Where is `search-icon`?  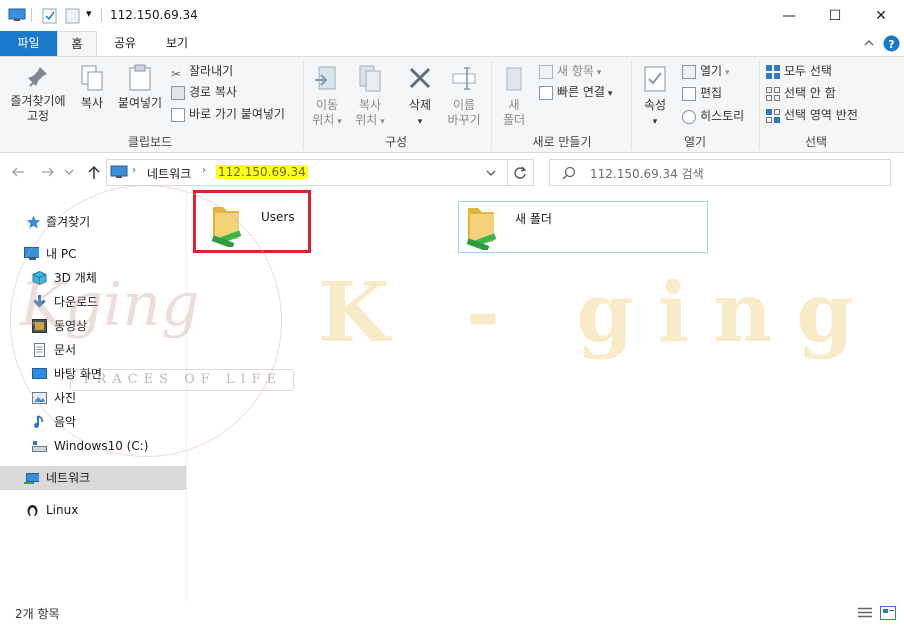 search-icon is located at coordinates (569, 173).